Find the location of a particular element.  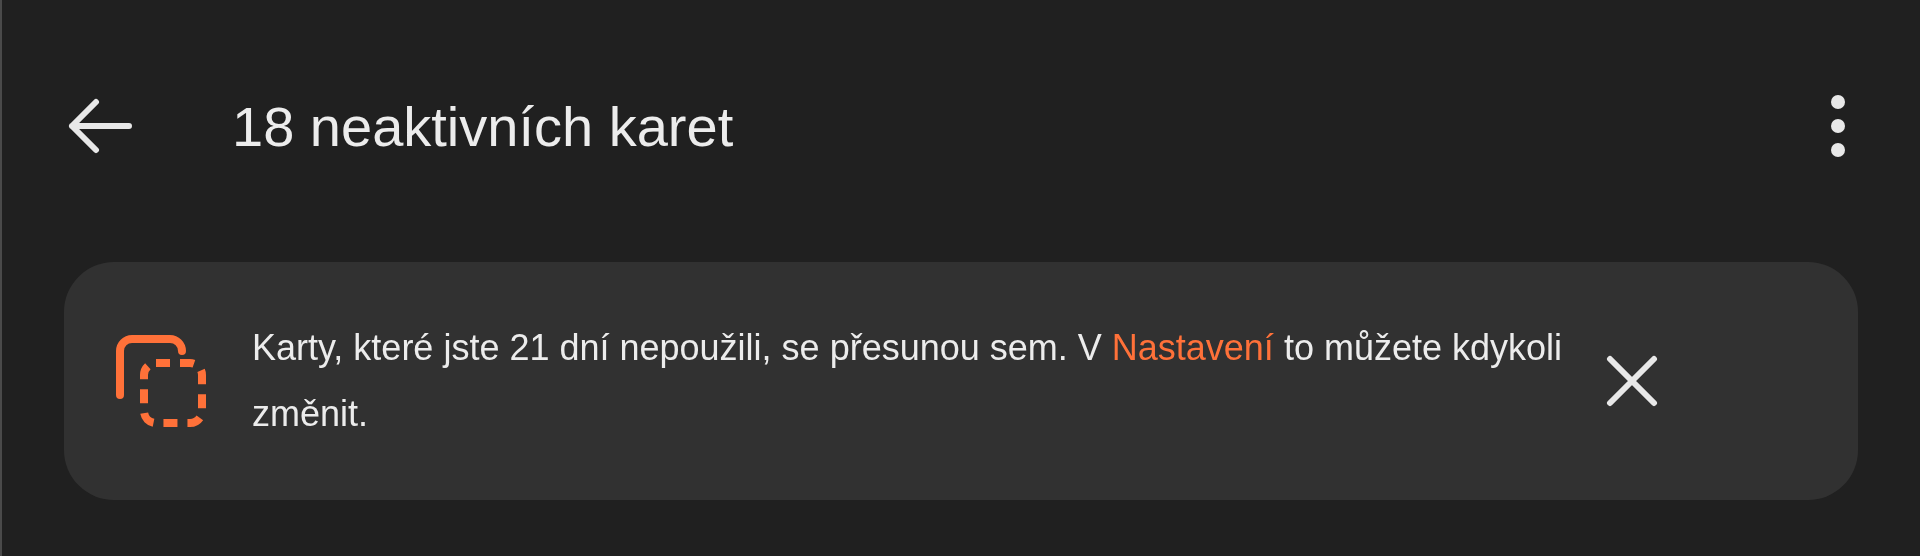

more-vertical-icon is located at coordinates (1838, 126).